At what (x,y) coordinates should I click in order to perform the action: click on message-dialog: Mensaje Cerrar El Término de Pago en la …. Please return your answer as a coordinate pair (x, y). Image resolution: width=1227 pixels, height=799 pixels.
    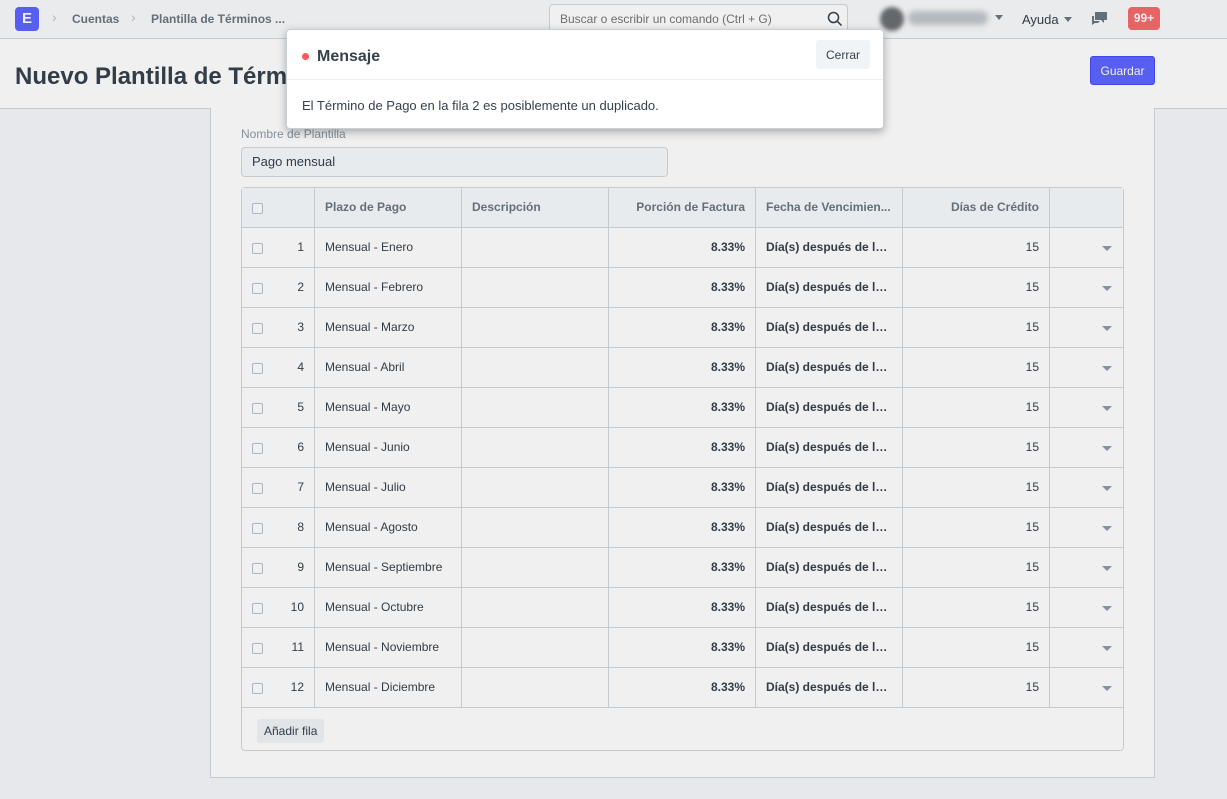
    Looking at the image, I should click on (585, 79).